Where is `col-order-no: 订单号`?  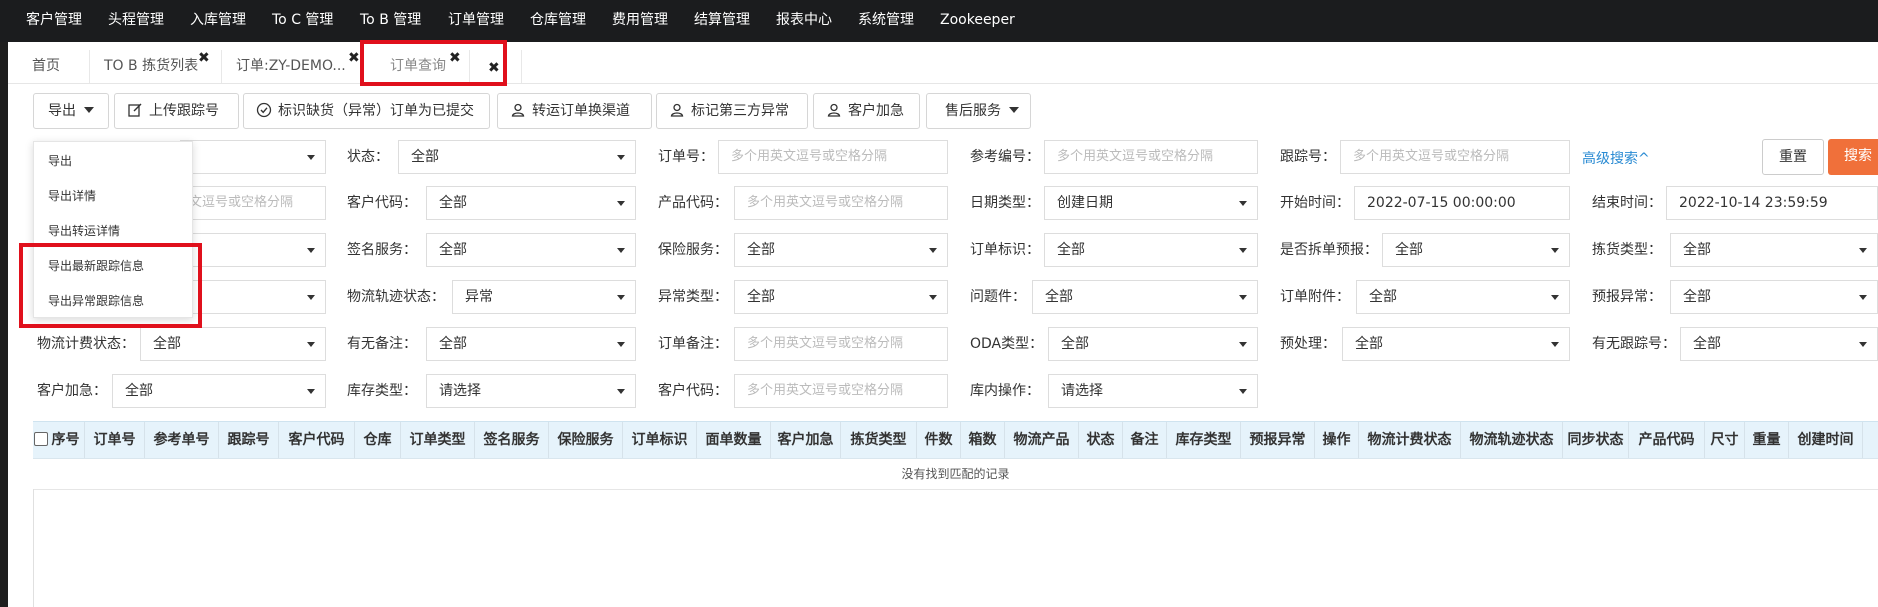
col-order-no: 订单号 is located at coordinates (115, 440).